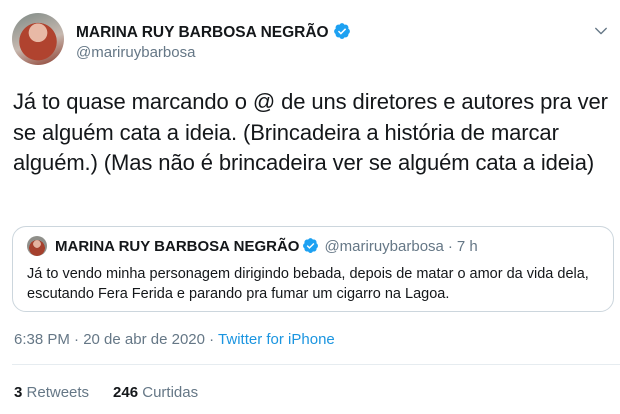  I want to click on likes-stat: 246 Curtidas, so click(155, 392).